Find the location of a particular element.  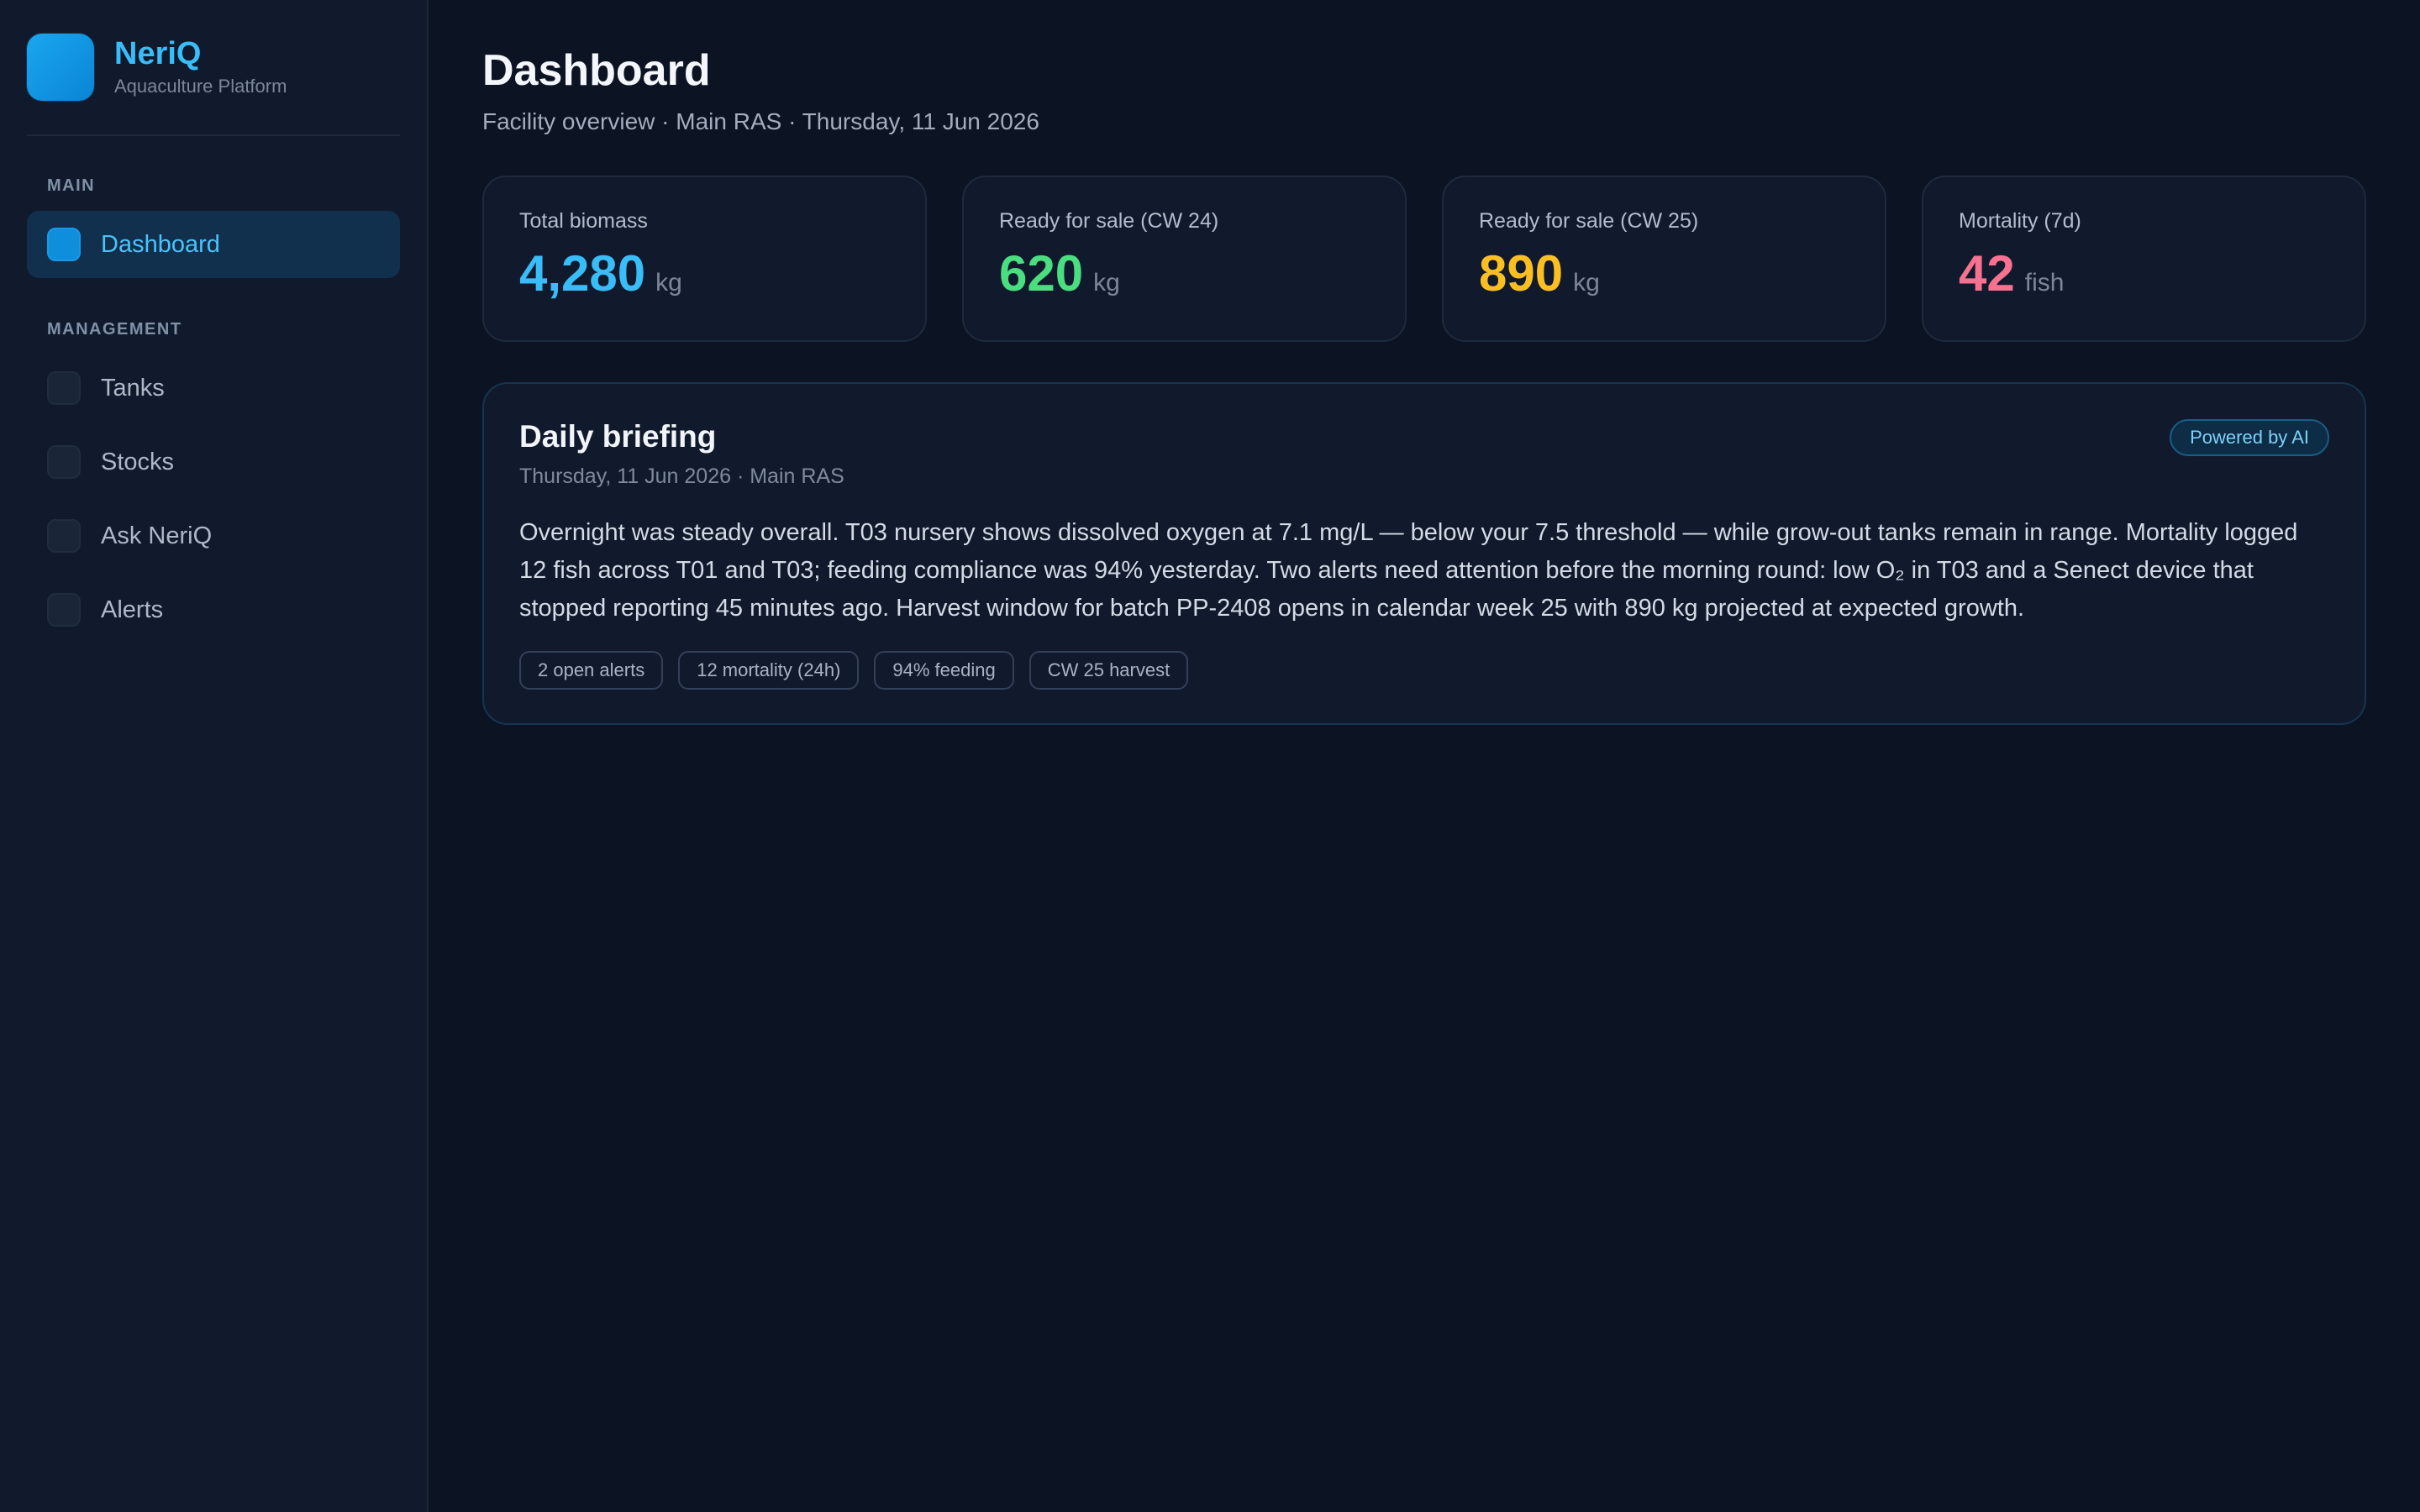

sidebar-item-label: Dashboard is located at coordinates (161, 244).